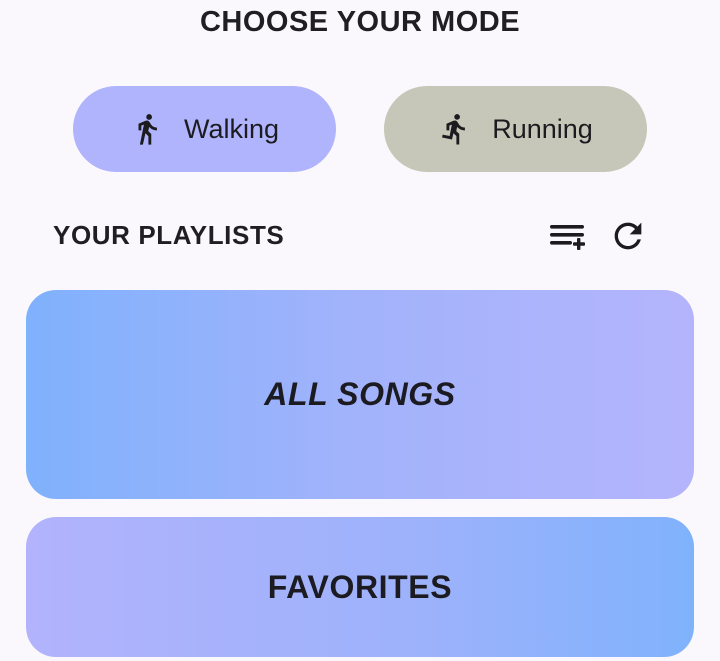 The height and width of the screenshot is (661, 720). I want to click on running-label: Running, so click(542, 128).